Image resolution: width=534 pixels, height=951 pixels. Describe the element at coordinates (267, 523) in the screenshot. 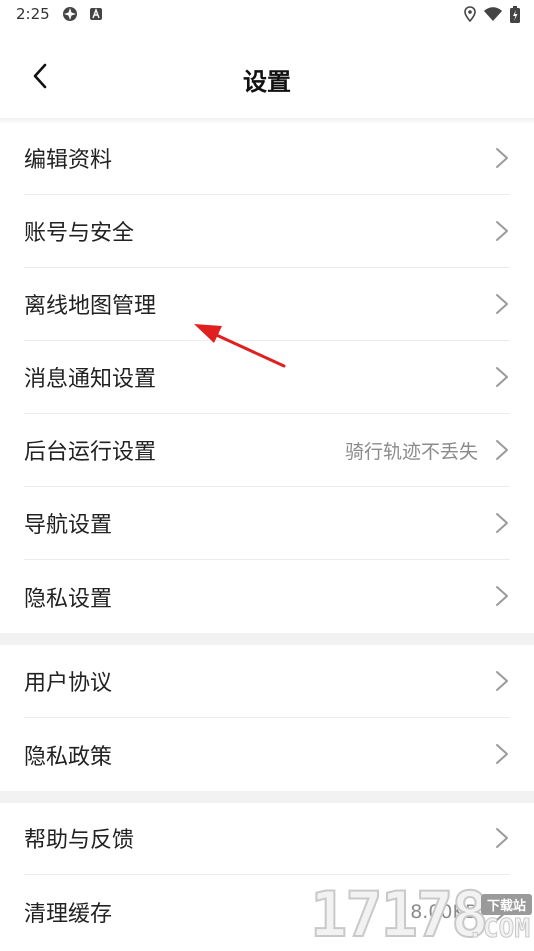

I see `settings-item-navigation: 导航设置` at that location.